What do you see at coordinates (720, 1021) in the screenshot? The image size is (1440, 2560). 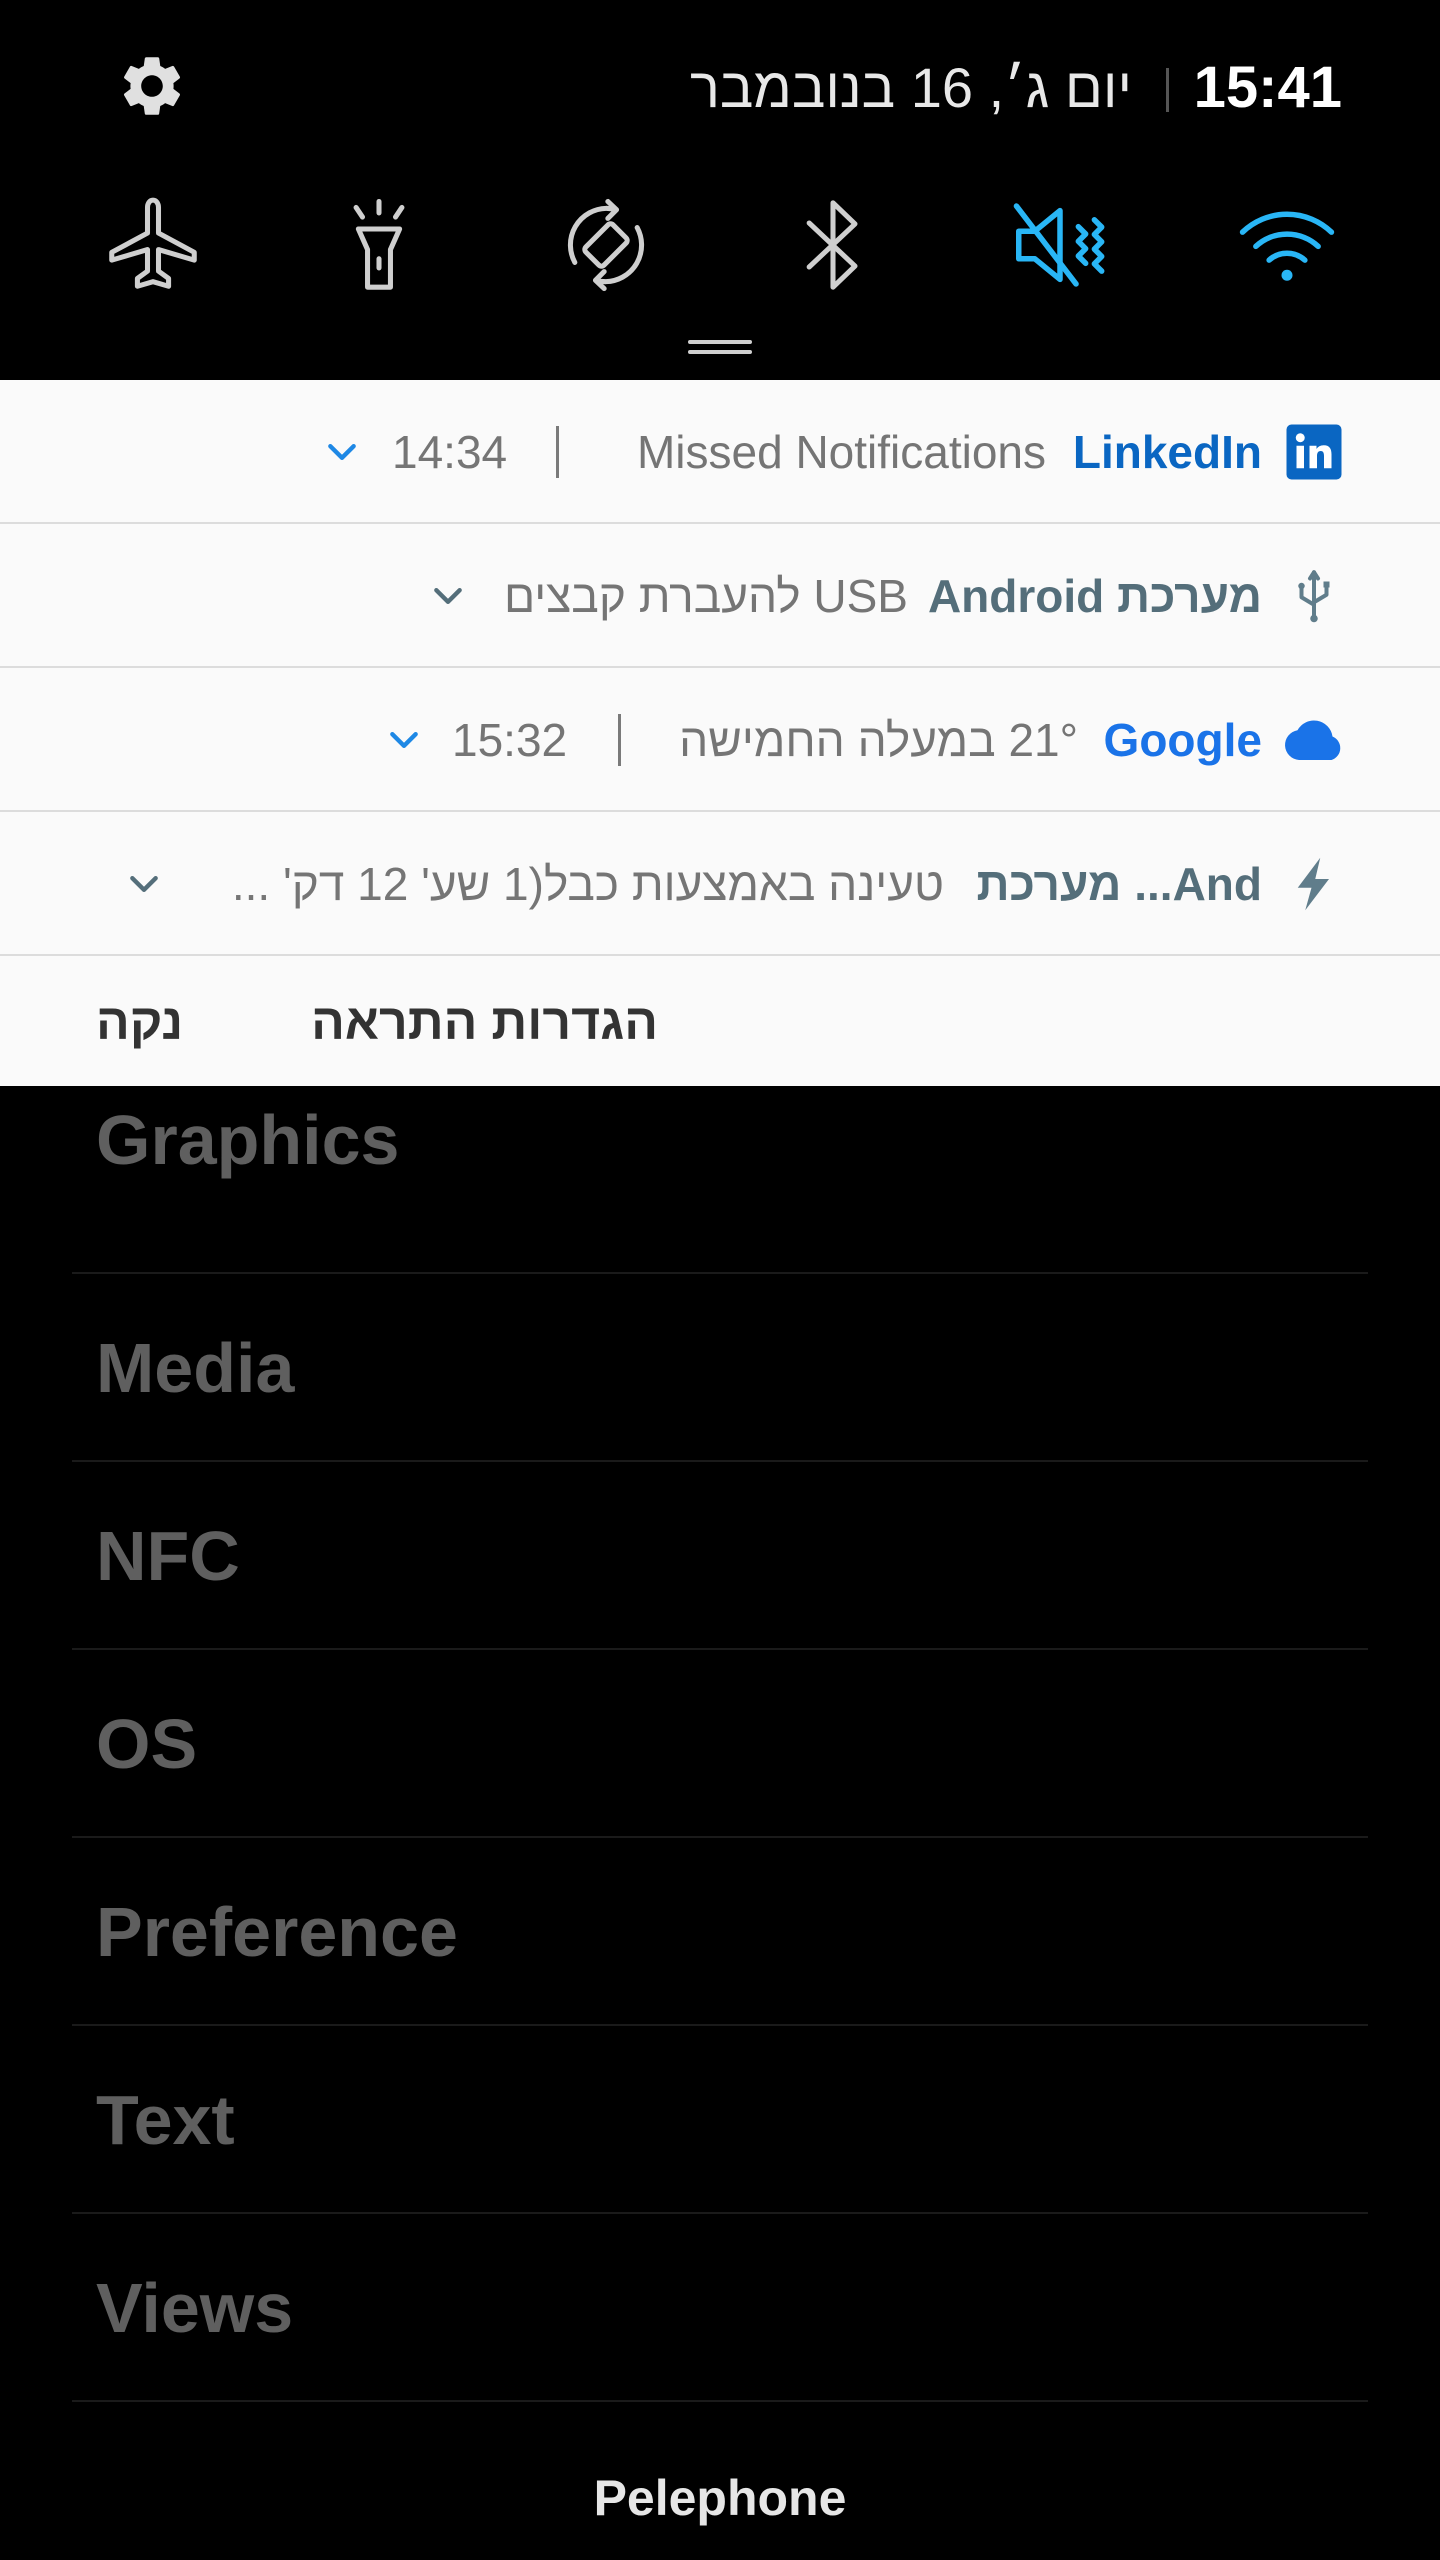 I see `notification-actions: הגדרות התראה נקה` at bounding box center [720, 1021].